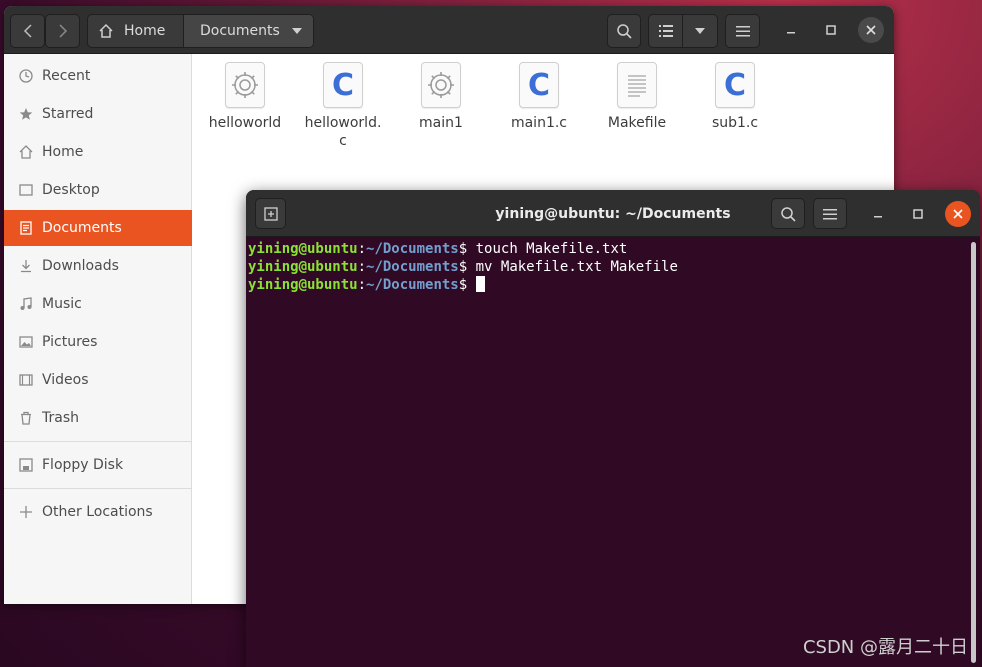 The image size is (982, 667). What do you see at coordinates (637, 85) in the screenshot?
I see `text-file-icon` at bounding box center [637, 85].